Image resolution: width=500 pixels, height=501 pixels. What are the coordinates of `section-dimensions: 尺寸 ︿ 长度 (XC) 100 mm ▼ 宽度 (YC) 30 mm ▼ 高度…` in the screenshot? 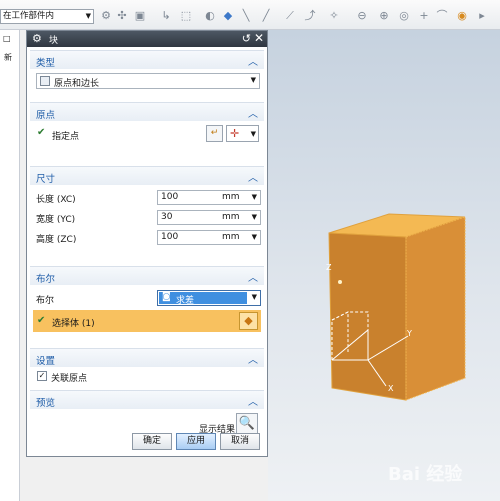 It's located at (147, 212).